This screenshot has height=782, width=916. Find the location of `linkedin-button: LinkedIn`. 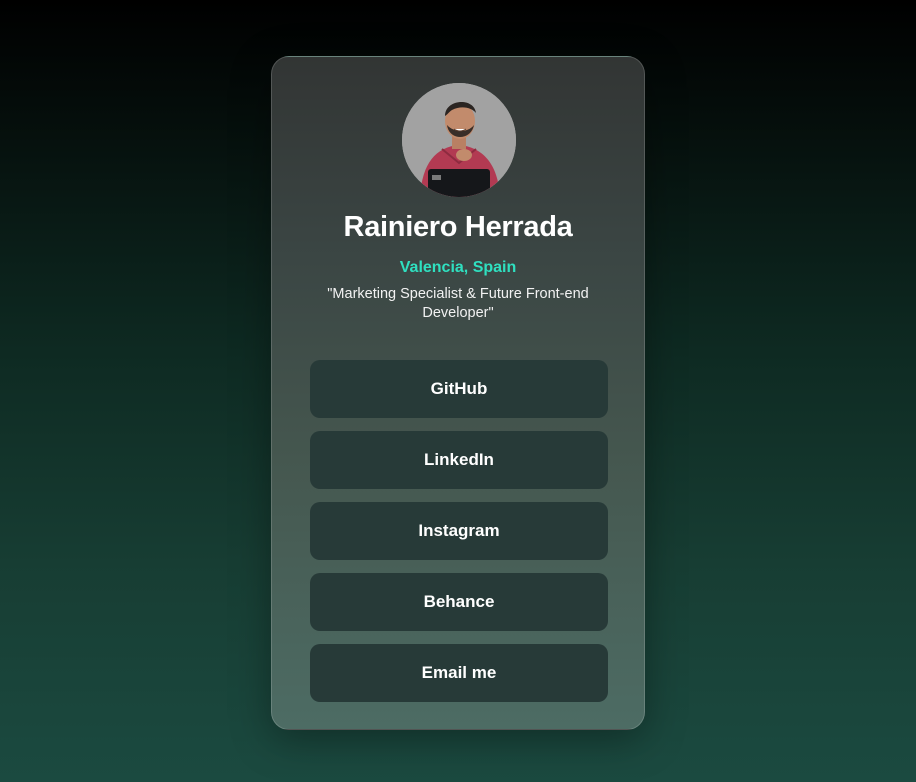

linkedin-button: LinkedIn is located at coordinates (459, 460).